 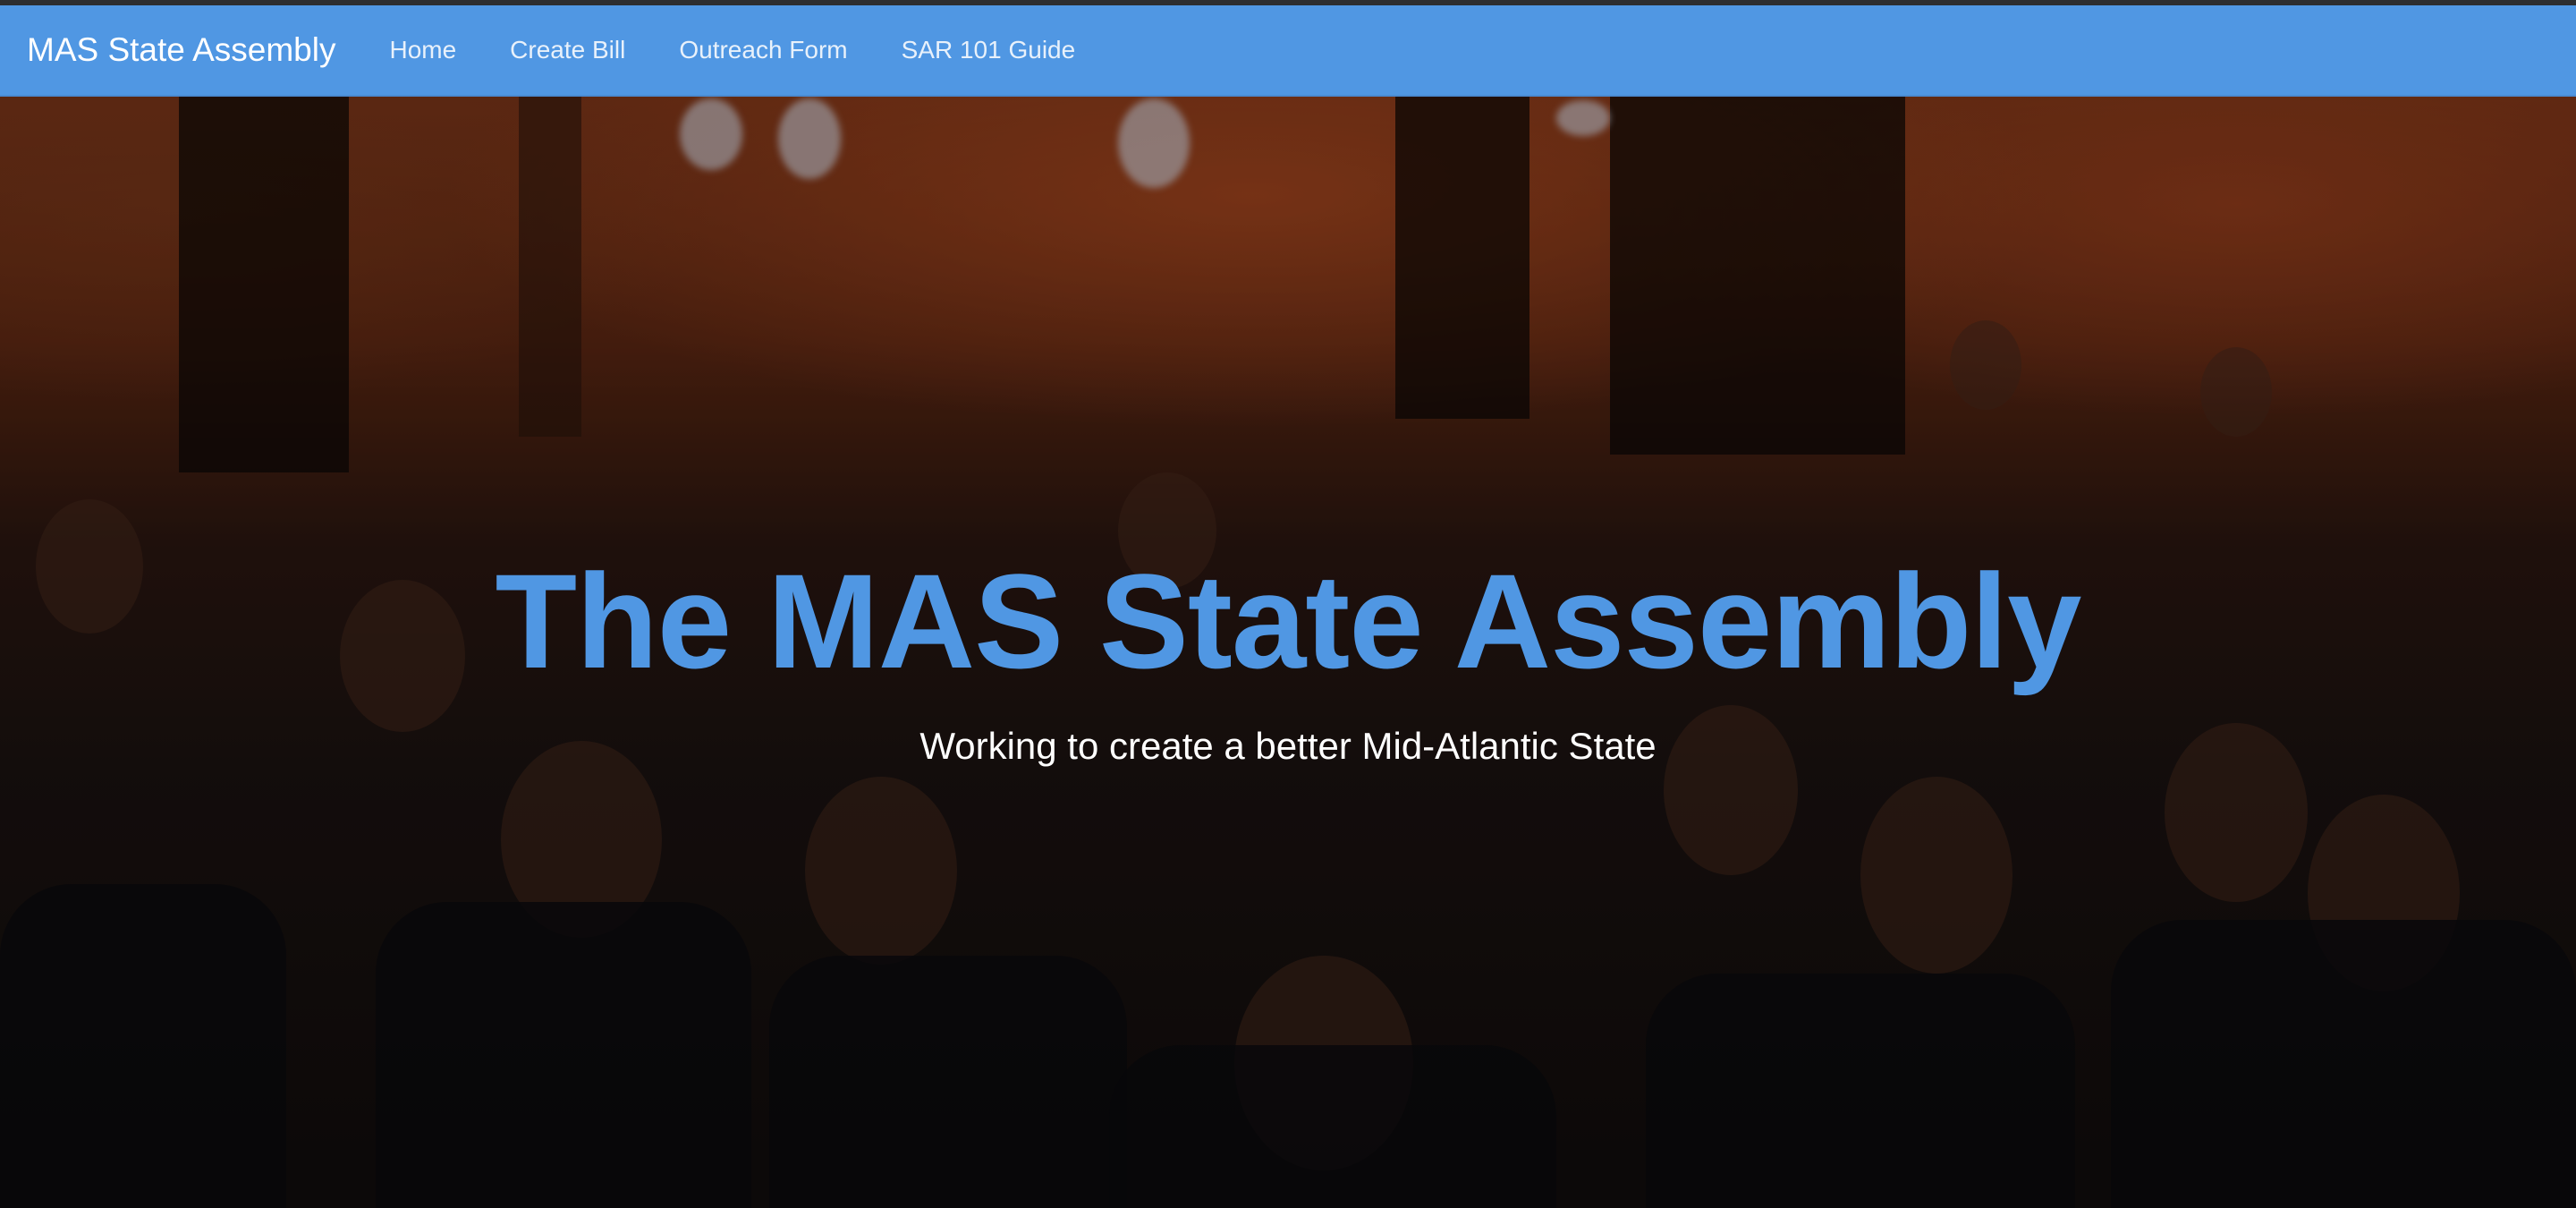 What do you see at coordinates (763, 50) in the screenshot?
I see `nav-link-outreach-form: Outreach Form` at bounding box center [763, 50].